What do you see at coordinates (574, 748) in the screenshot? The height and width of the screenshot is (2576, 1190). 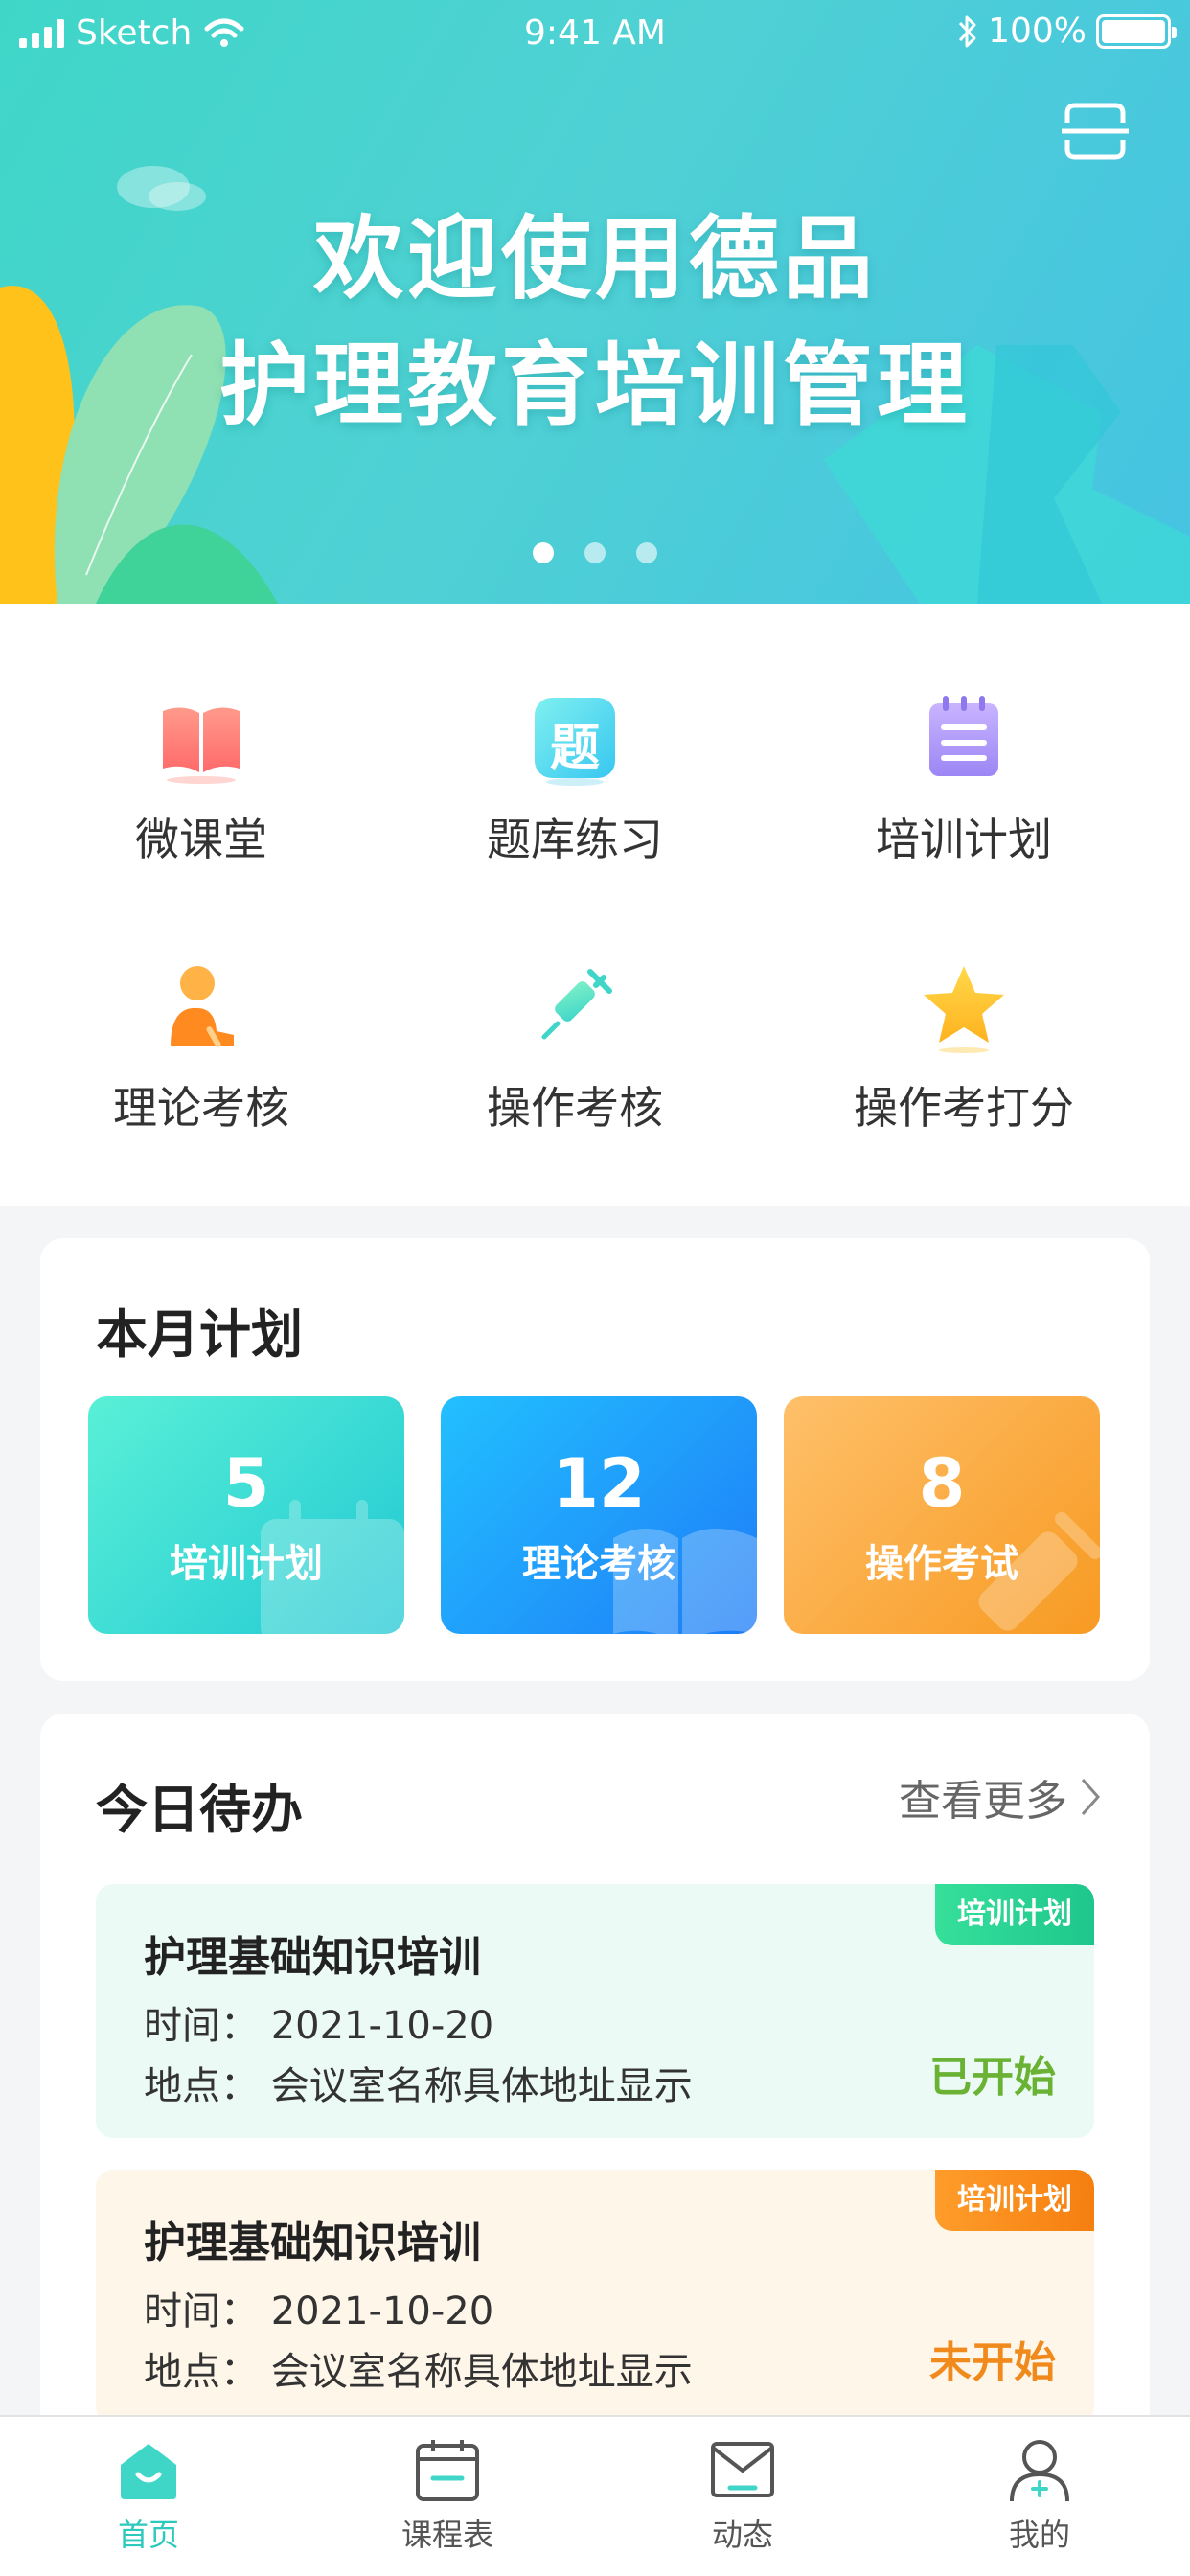 I see `question-bank-glyph: 题` at bounding box center [574, 748].